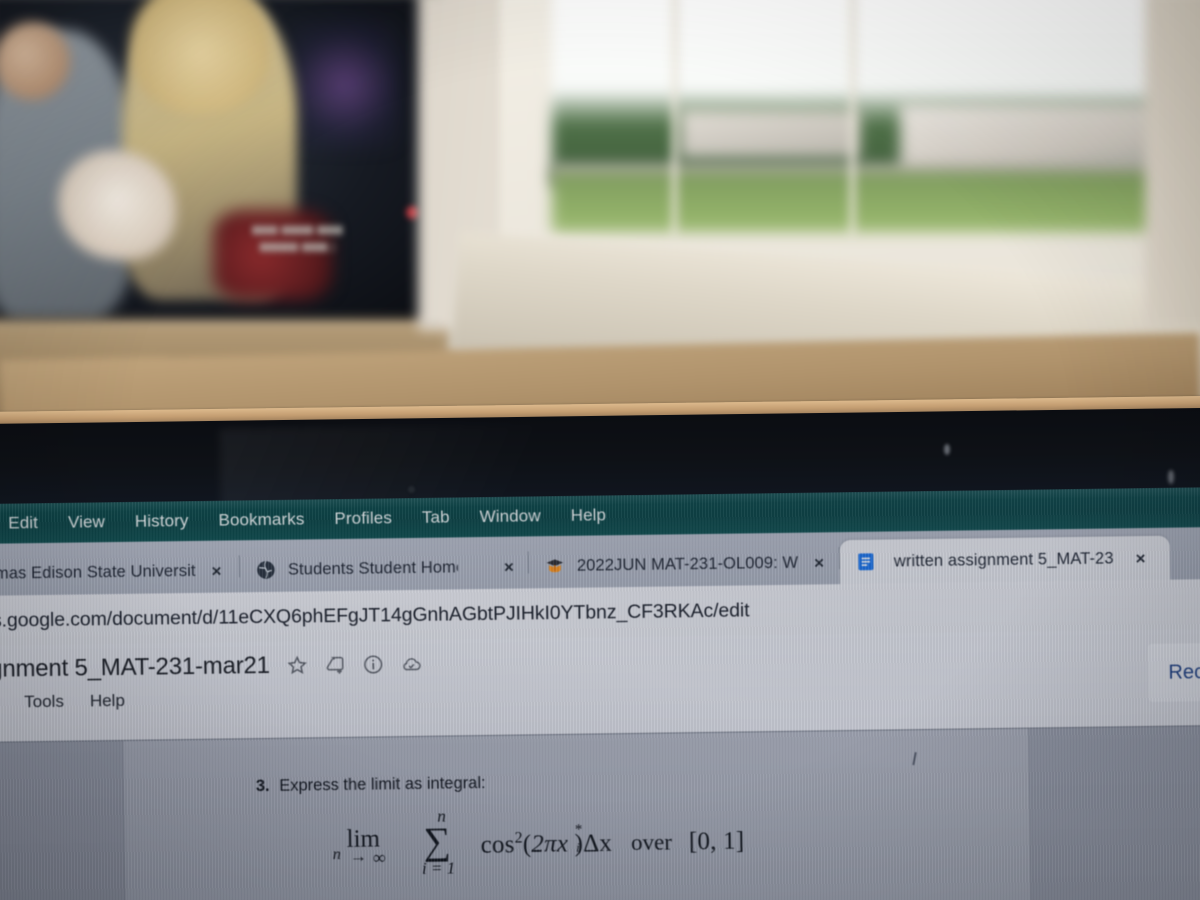 The height and width of the screenshot is (900, 1200). I want to click on menu-item-history: History, so click(162, 521).